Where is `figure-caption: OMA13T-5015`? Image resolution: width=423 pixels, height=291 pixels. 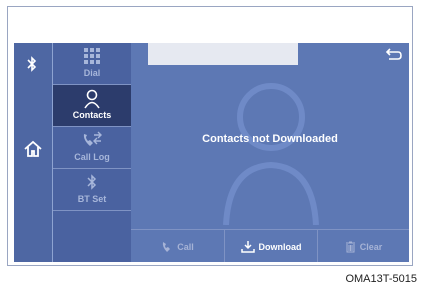
figure-caption: OMA13T-5015 is located at coordinates (381, 279).